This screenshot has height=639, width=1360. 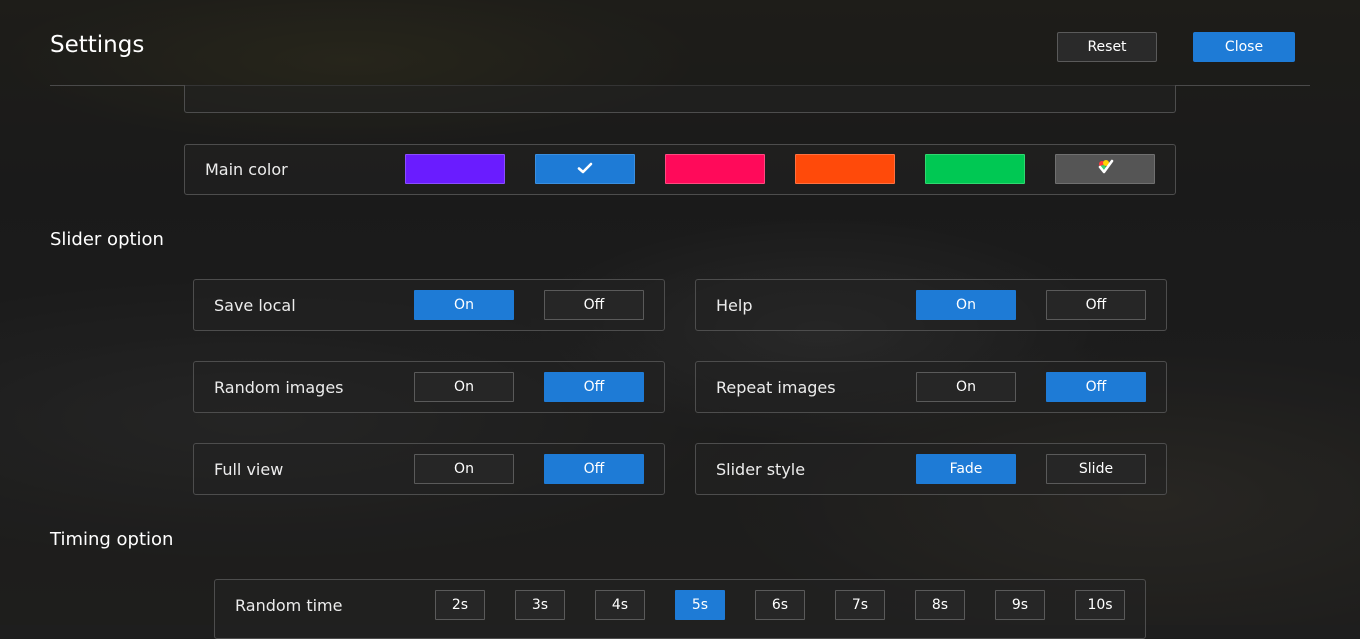 What do you see at coordinates (680, 99) in the screenshot?
I see `previous-setting-panel` at bounding box center [680, 99].